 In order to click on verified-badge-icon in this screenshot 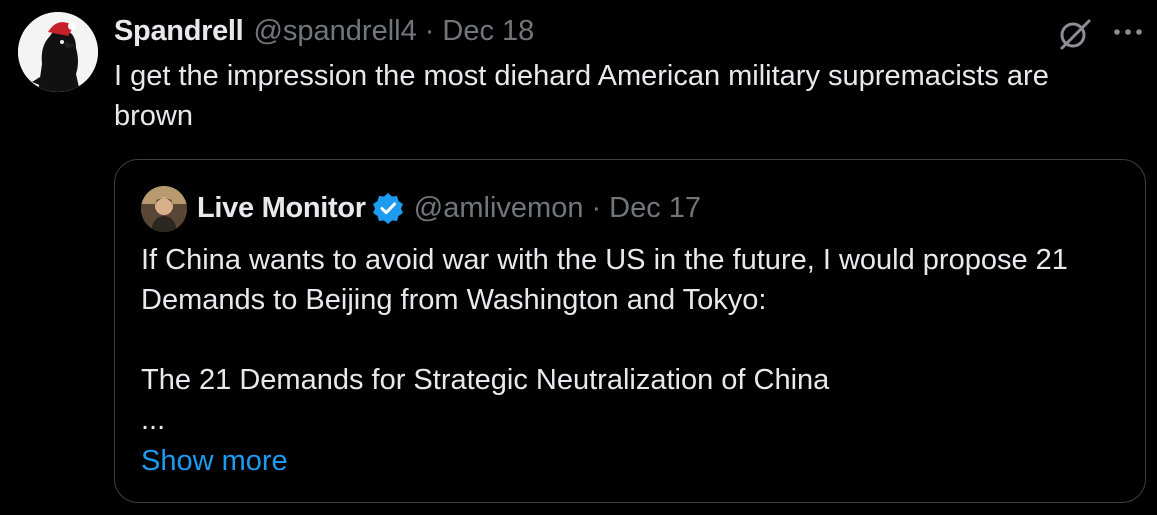, I will do `click(387, 208)`.